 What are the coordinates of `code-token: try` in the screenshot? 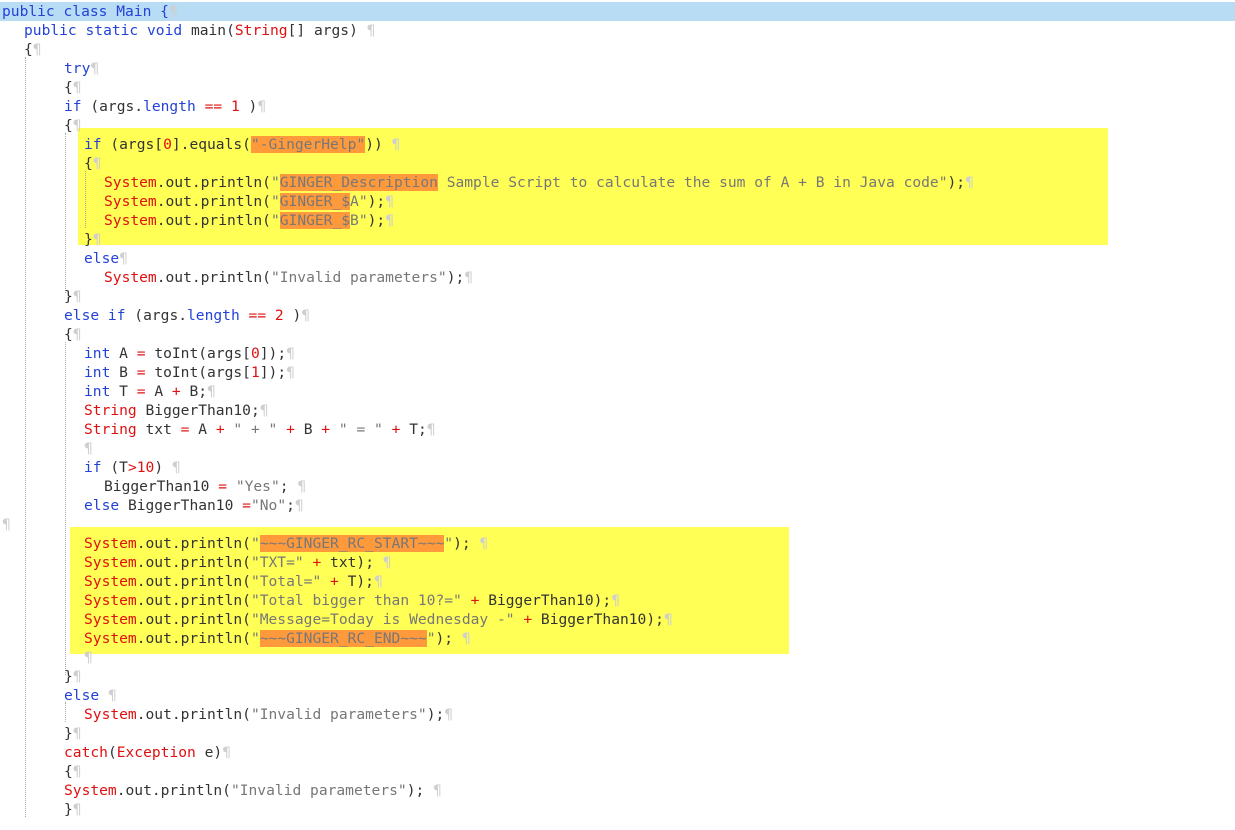 It's located at (77, 68).